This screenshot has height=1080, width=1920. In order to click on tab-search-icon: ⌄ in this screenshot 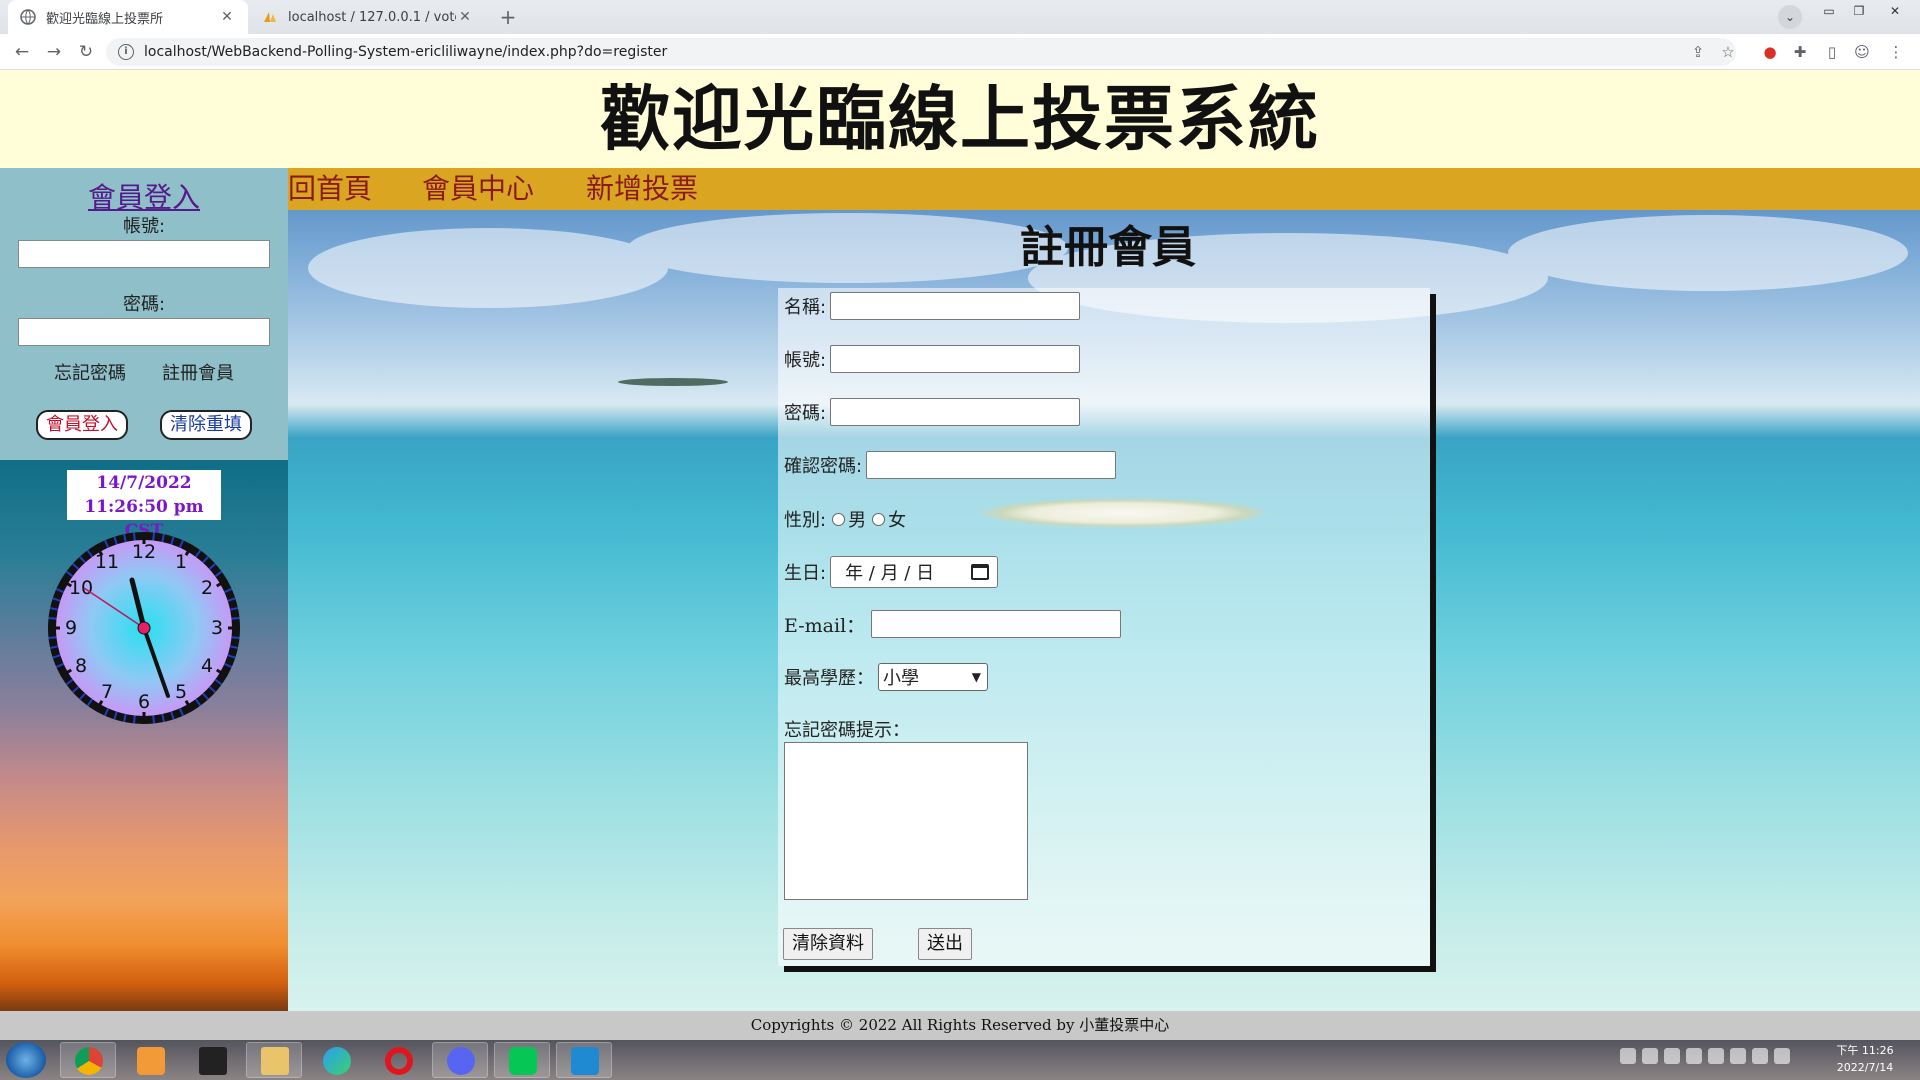, I will do `click(1790, 17)`.